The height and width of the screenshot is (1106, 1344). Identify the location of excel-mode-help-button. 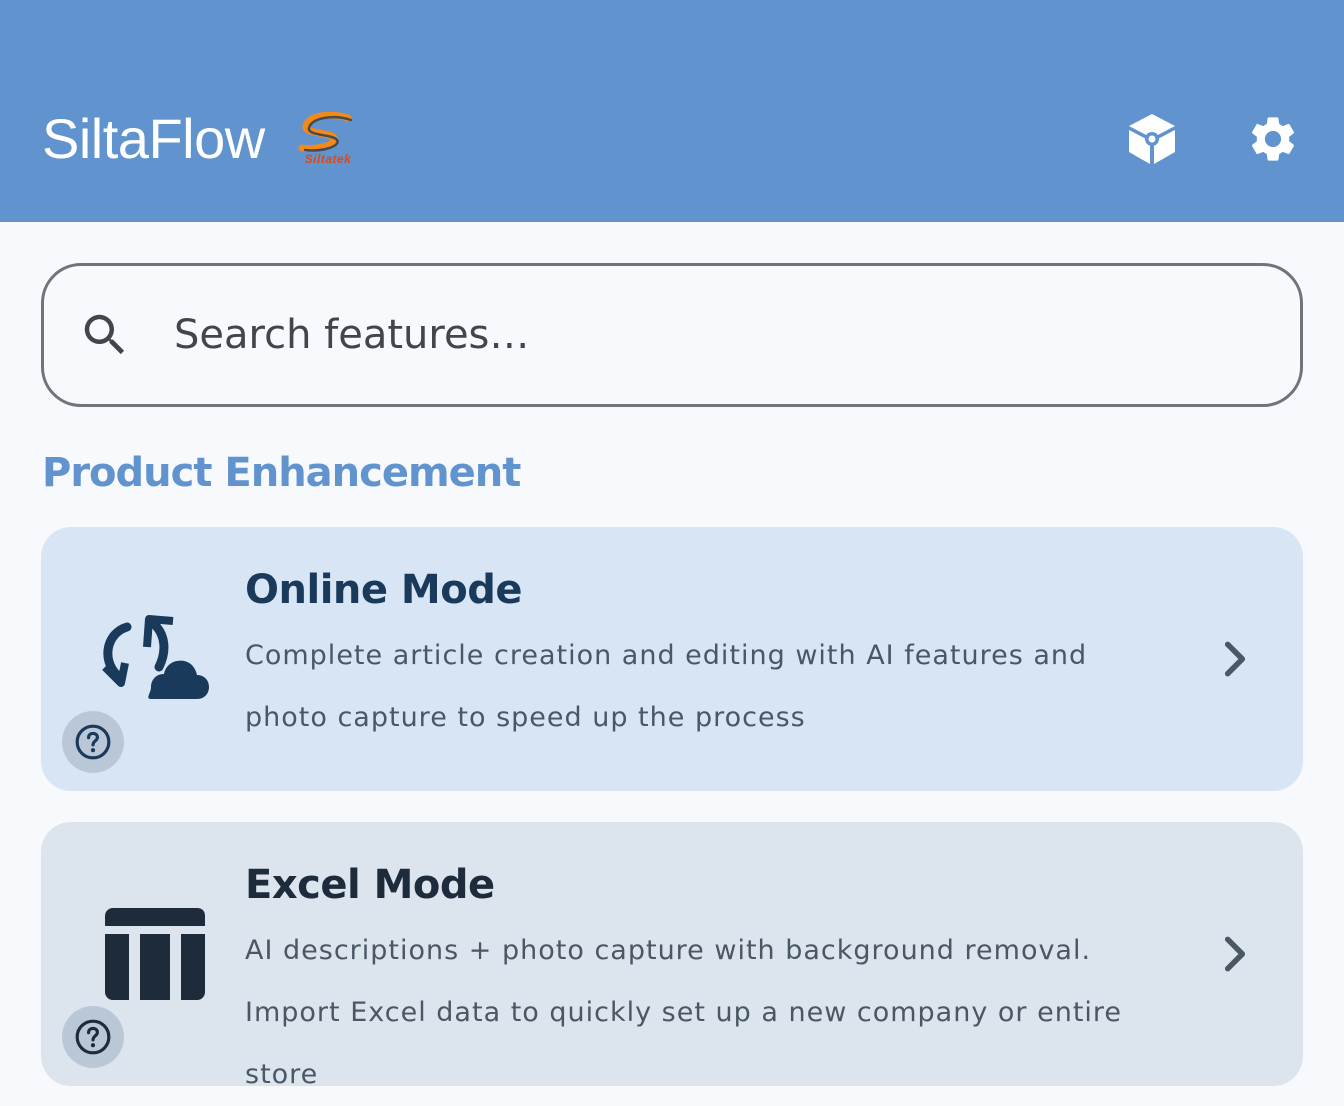
(93, 1037).